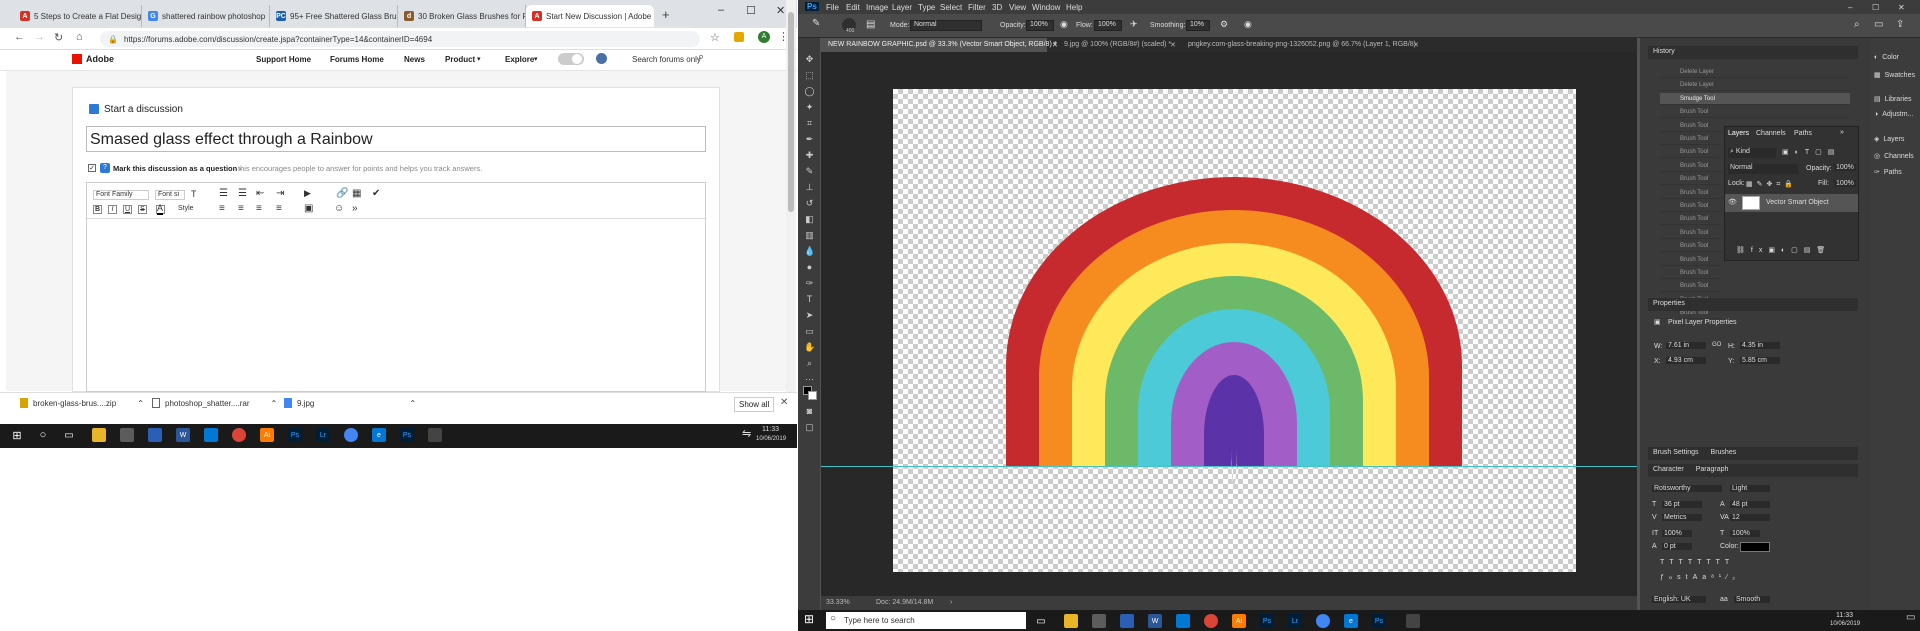 Image resolution: width=1920 pixels, height=631 pixels. What do you see at coordinates (127, 435) in the screenshot?
I see `store-icon` at bounding box center [127, 435].